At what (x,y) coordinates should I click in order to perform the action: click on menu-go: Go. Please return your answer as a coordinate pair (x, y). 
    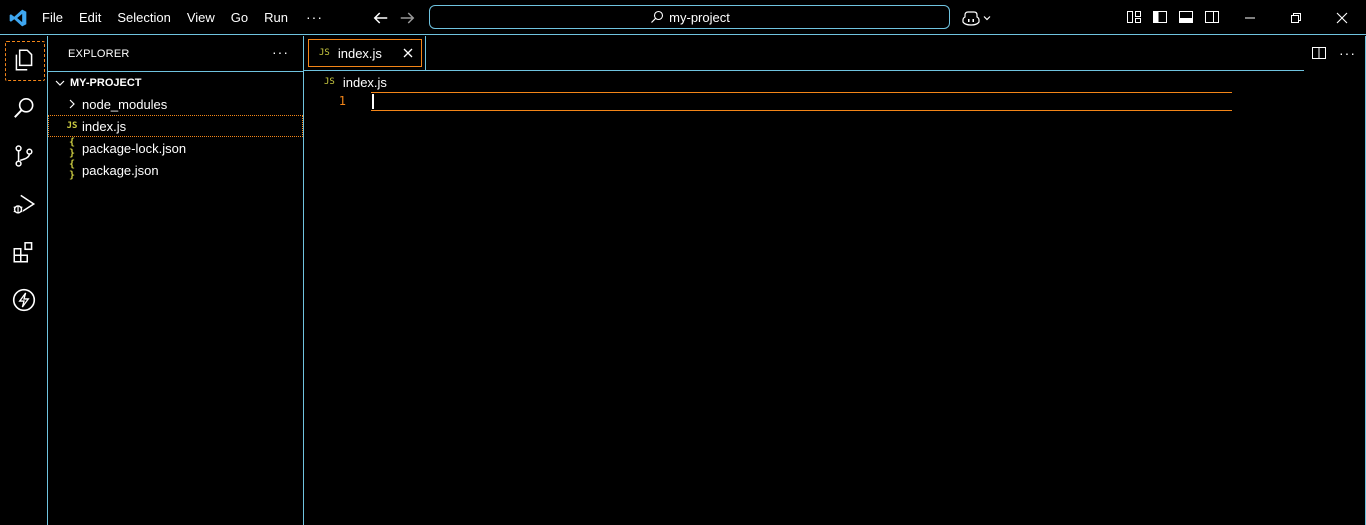
    Looking at the image, I should click on (239, 17).